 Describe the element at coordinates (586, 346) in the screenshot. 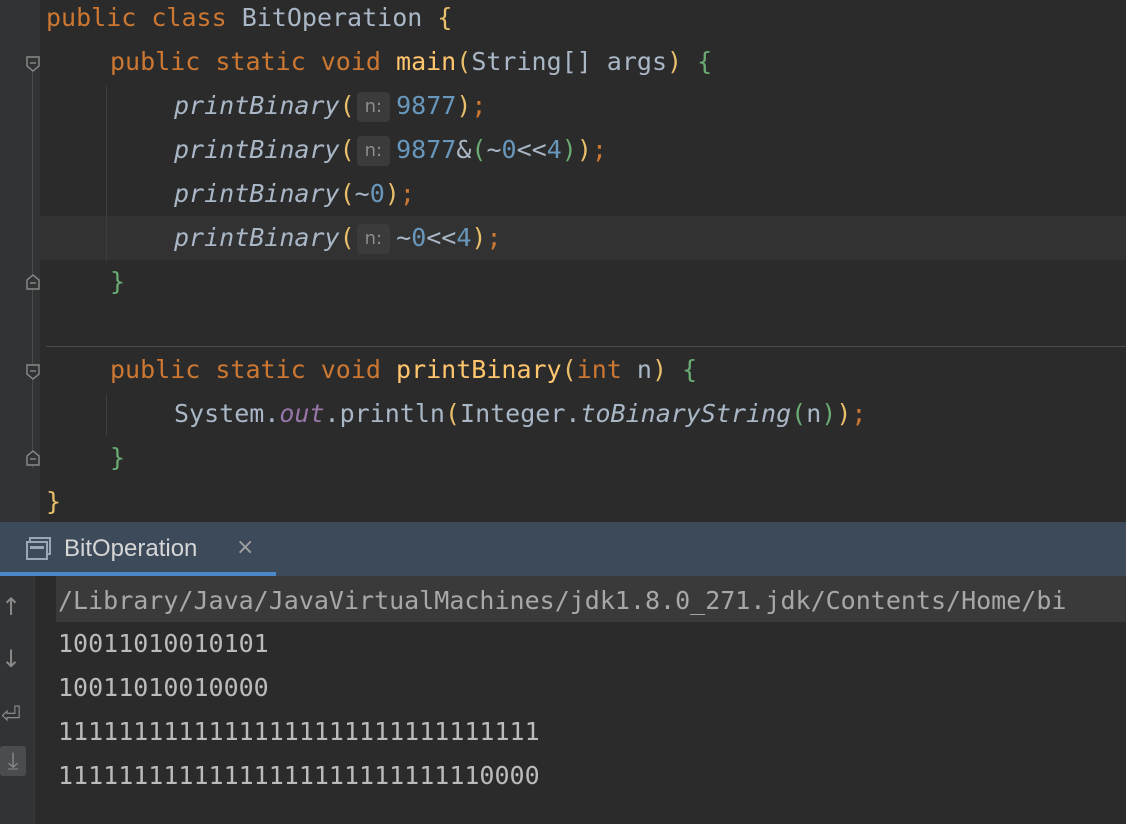

I see `method-separator` at that location.